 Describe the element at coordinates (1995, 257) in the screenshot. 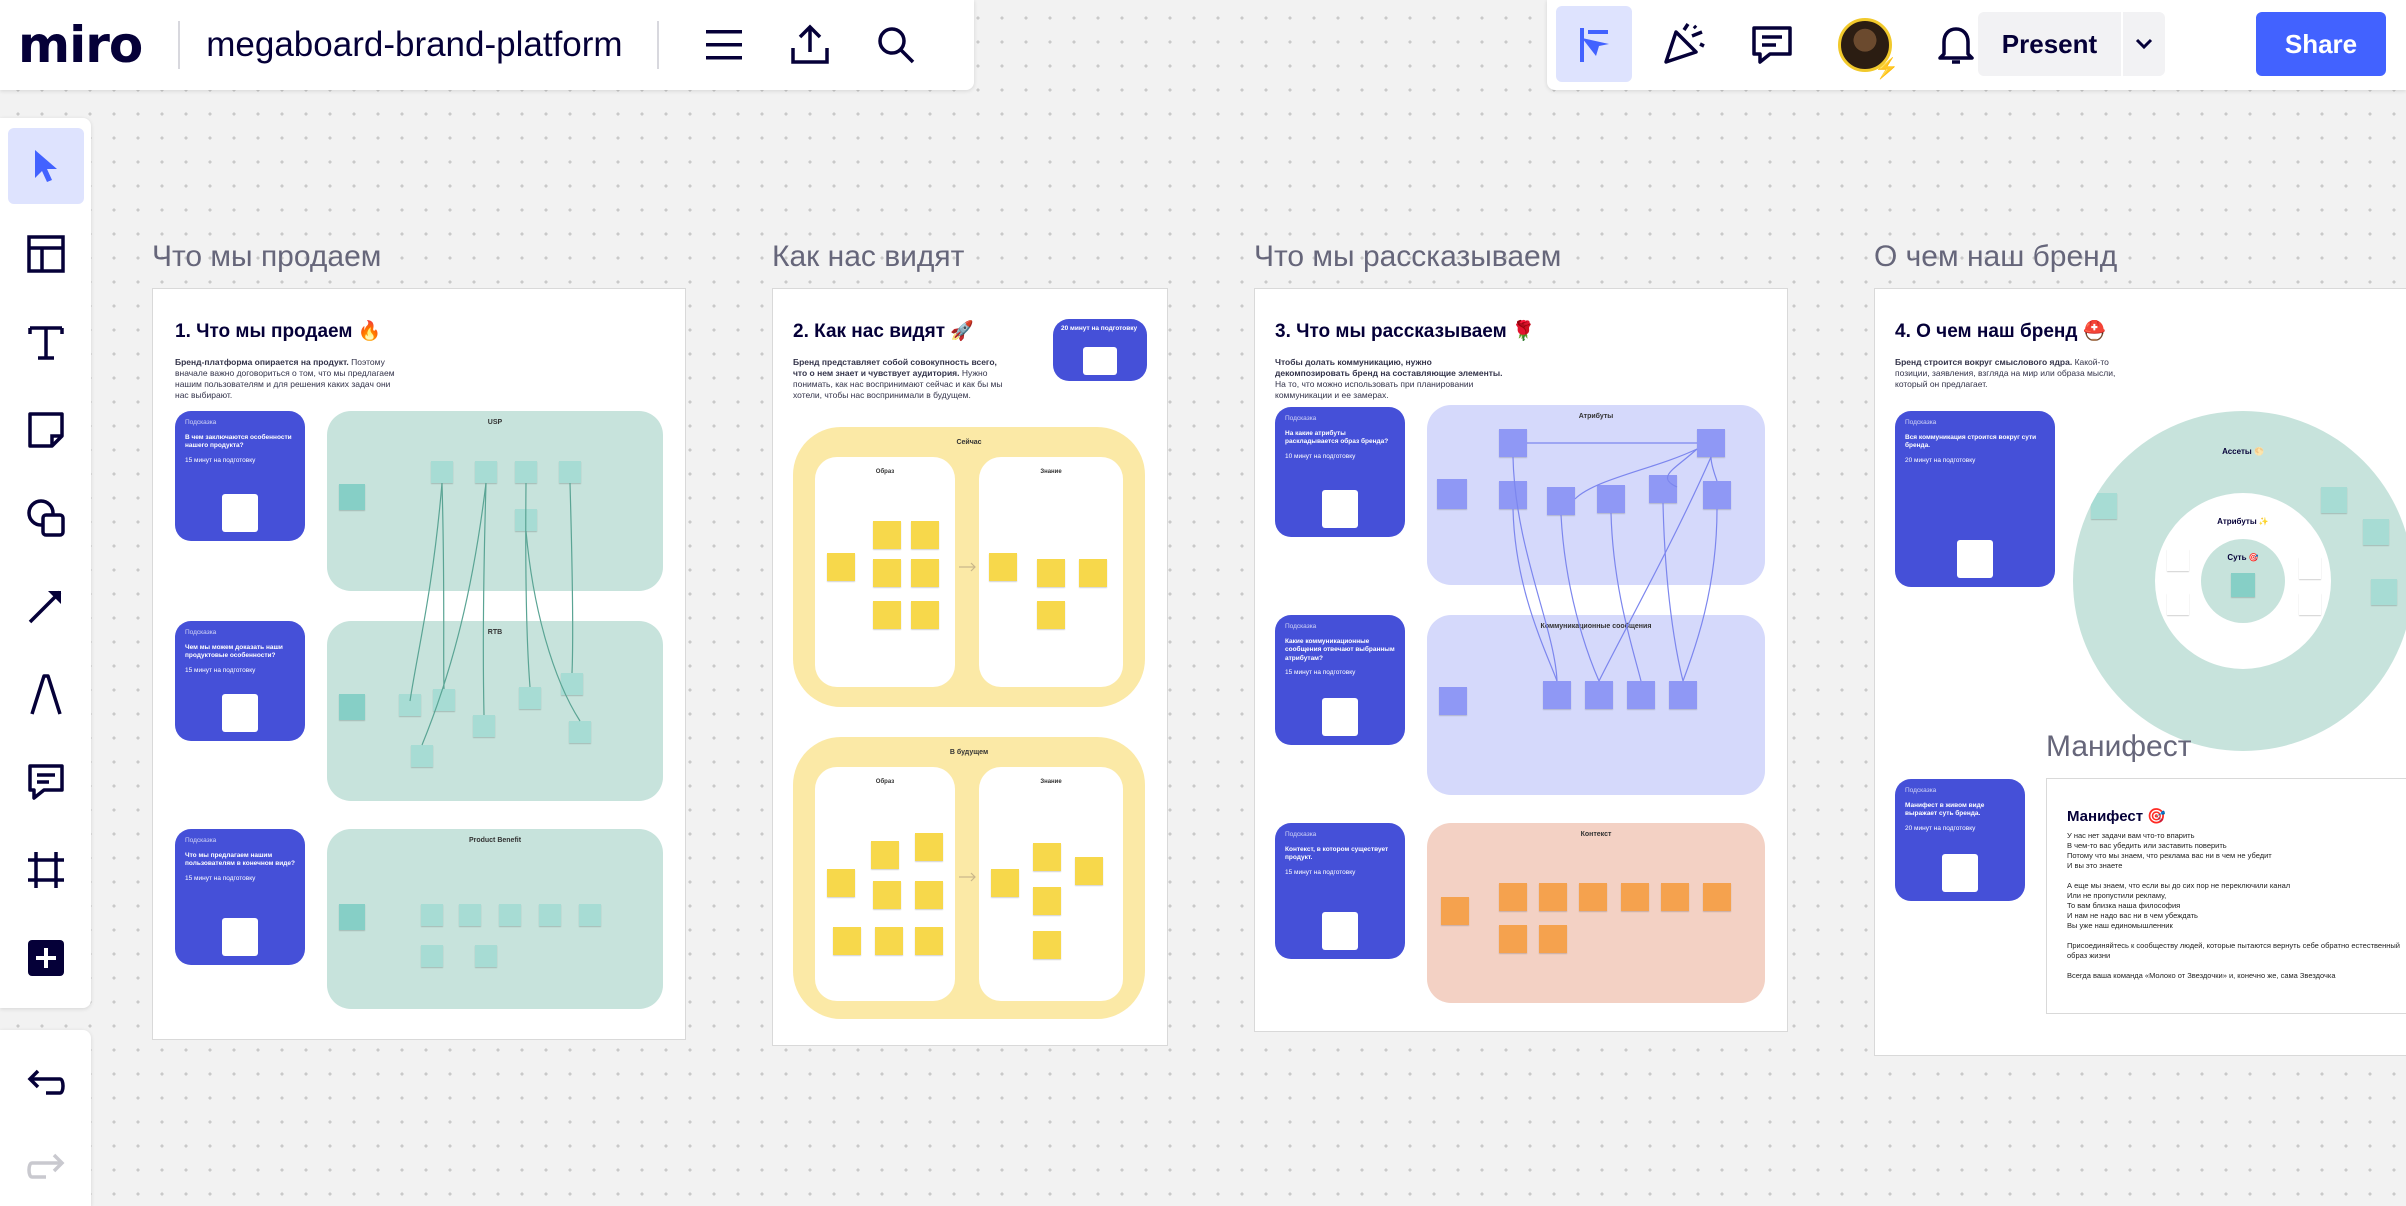

I see `frame-label: О чем наш бренд` at that location.